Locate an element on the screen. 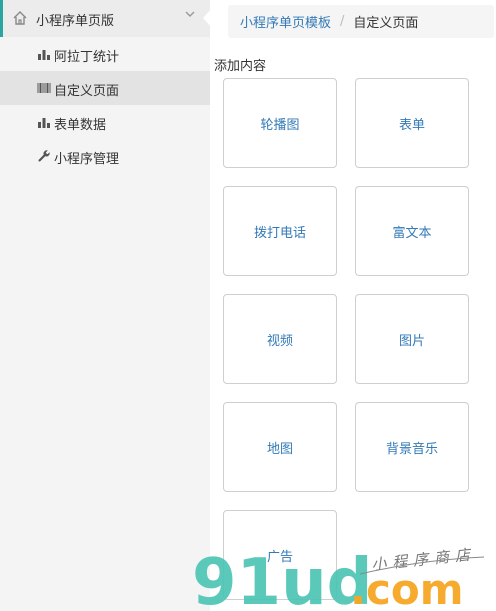  sidebar-item-label: 自定义页面 is located at coordinates (87, 91).